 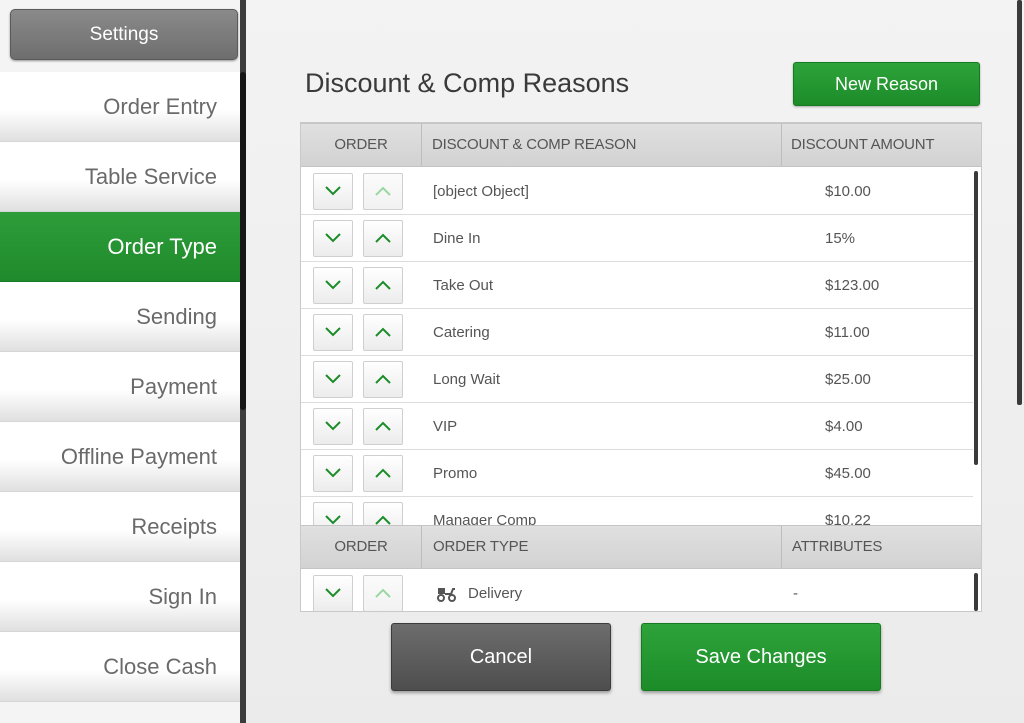 I want to click on table-row: Long Wait $25.00, so click(x=637, y=379).